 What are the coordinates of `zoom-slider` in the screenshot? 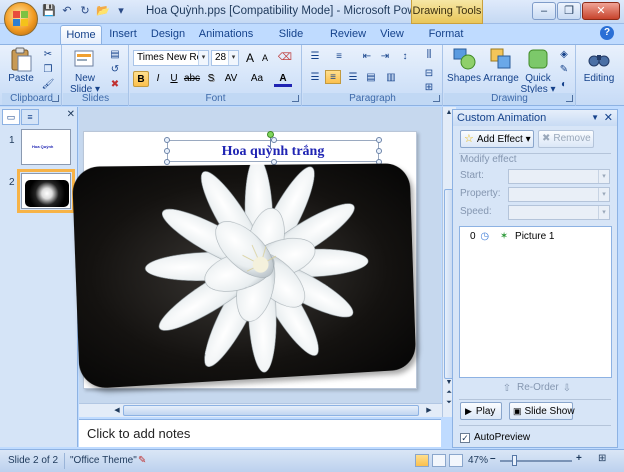 It's located at (536, 461).